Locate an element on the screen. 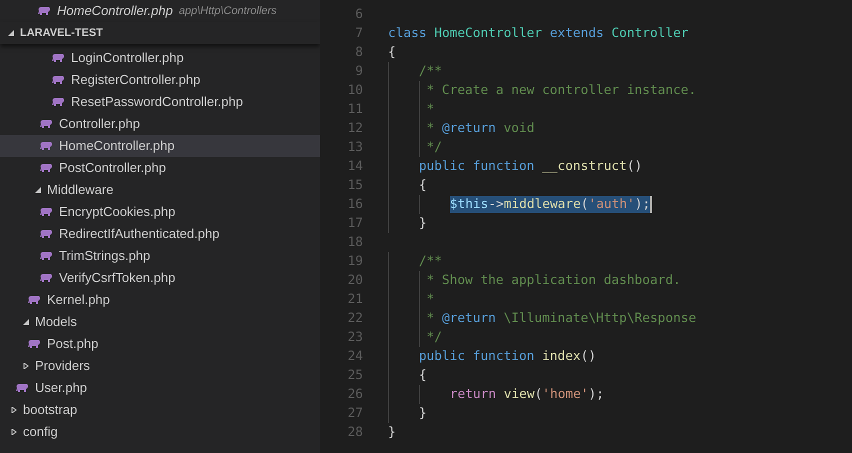  file-tree-item: LoginController.php is located at coordinates (160, 58).